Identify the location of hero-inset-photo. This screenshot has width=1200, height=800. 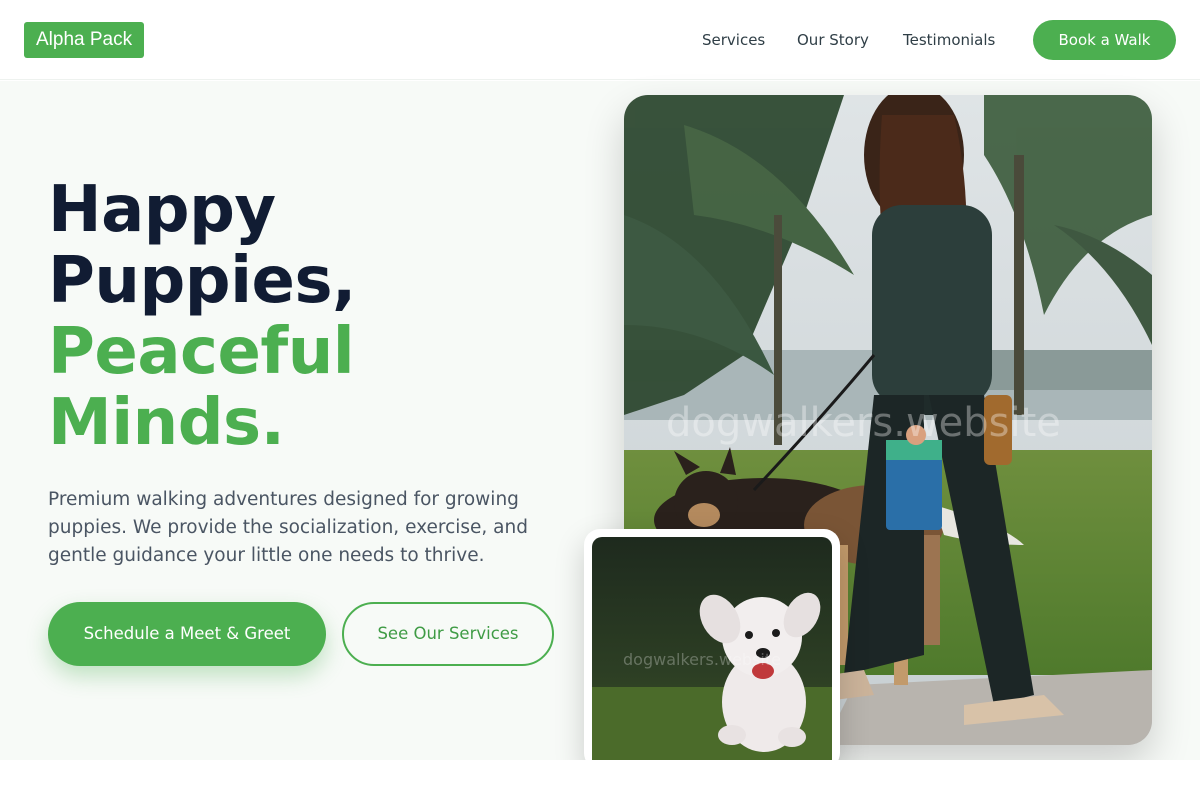
(712, 649).